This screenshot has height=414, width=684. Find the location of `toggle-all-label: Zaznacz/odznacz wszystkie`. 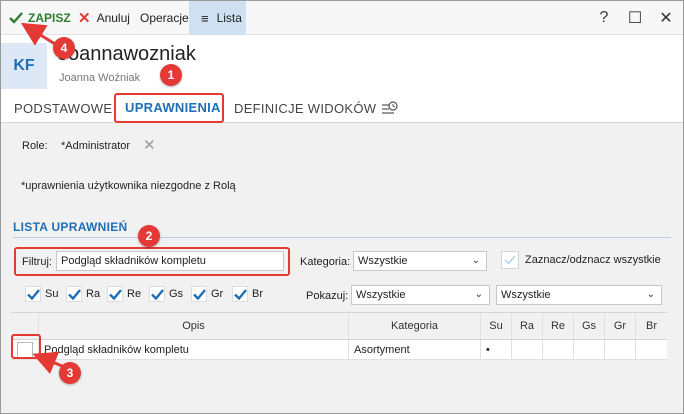

toggle-all-label: Zaznacz/odznacz wszystkie is located at coordinates (593, 260).